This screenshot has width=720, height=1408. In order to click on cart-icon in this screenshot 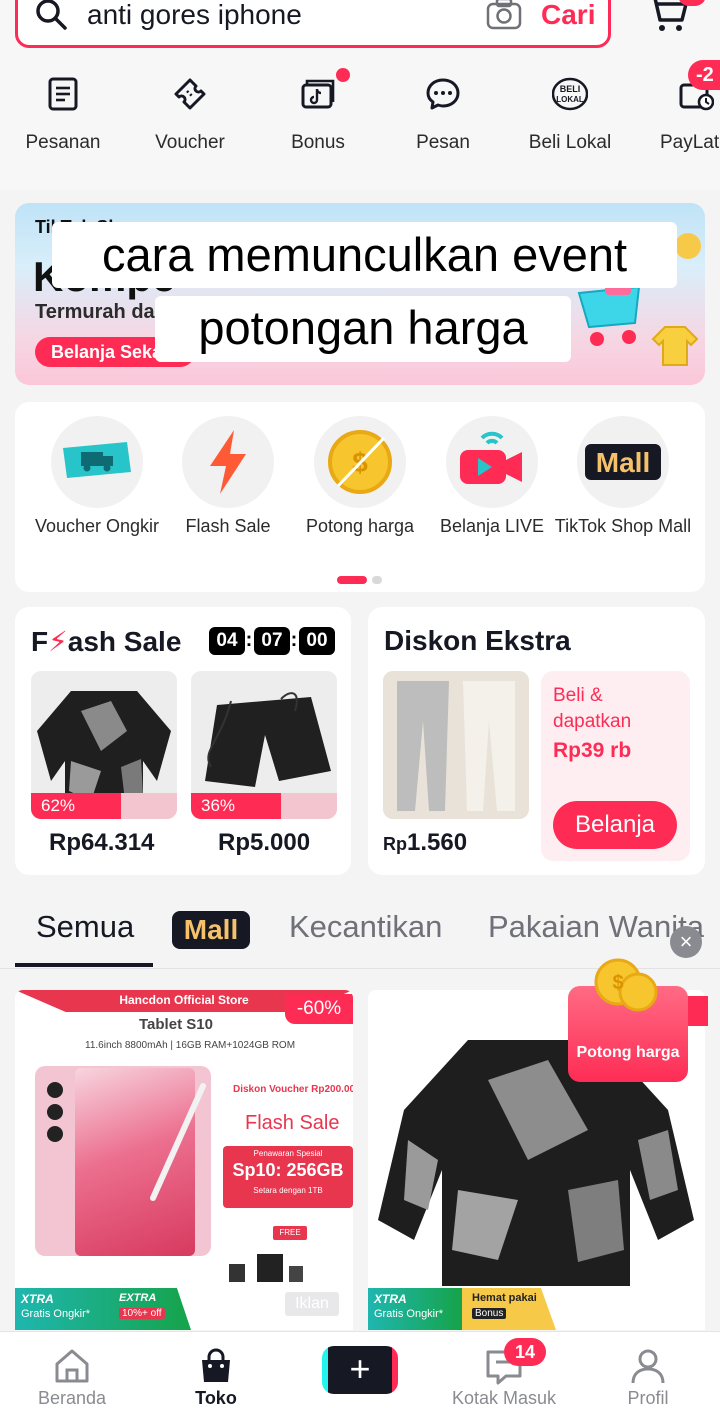, I will do `click(668, 17)`.